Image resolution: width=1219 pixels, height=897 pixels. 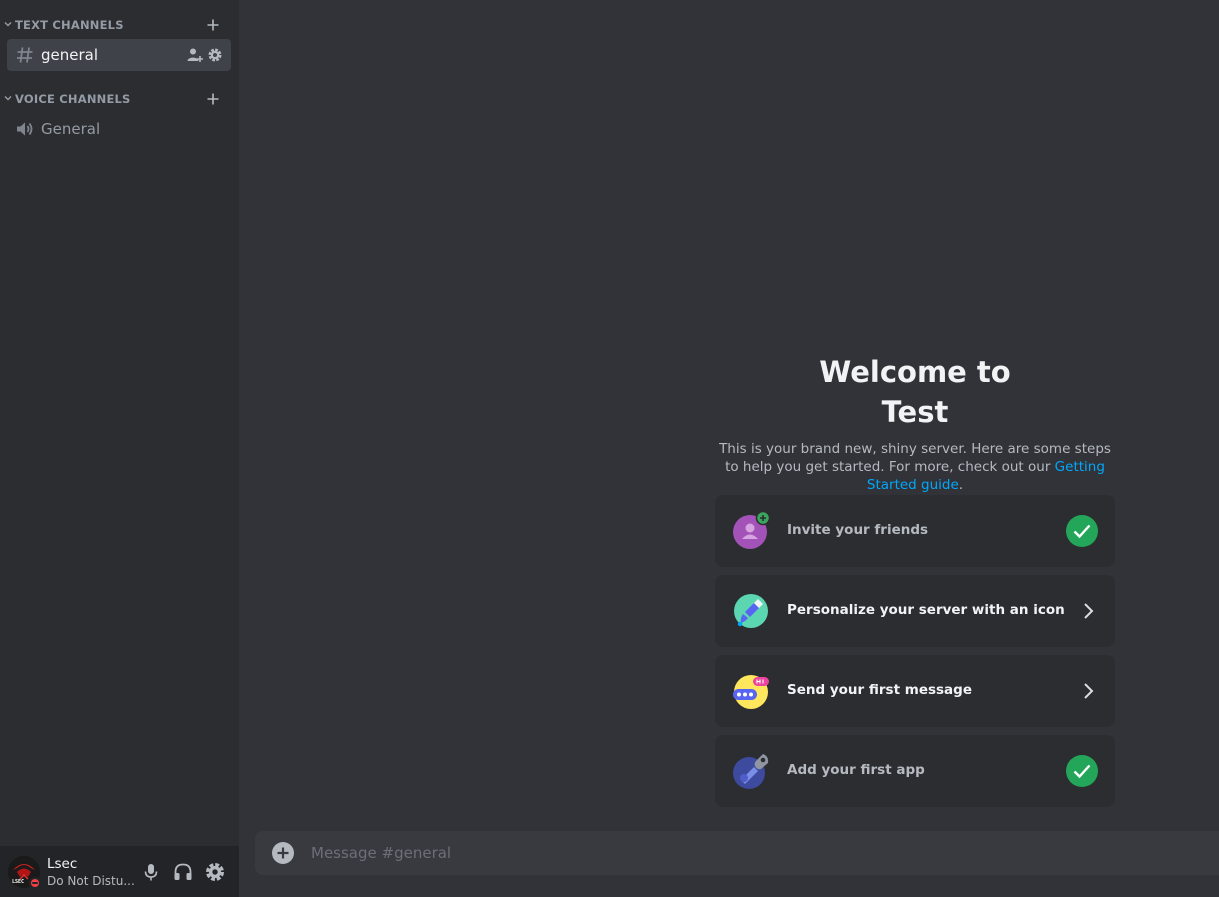 I want to click on user-settings-gear-icon, so click(x=215, y=872).